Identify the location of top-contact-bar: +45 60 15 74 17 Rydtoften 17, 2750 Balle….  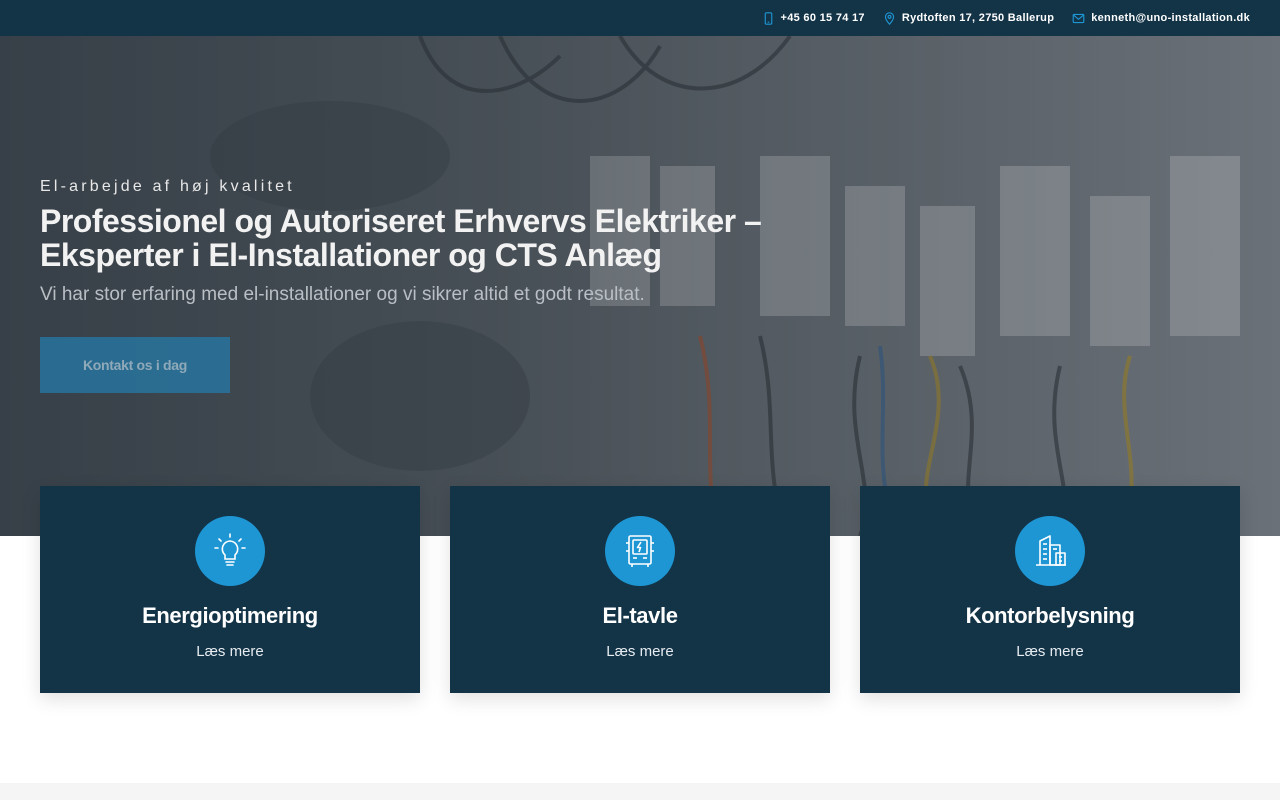
(640, 18).